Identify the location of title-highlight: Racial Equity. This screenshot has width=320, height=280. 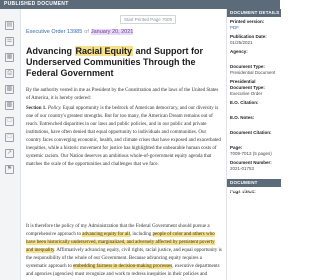
(104, 51).